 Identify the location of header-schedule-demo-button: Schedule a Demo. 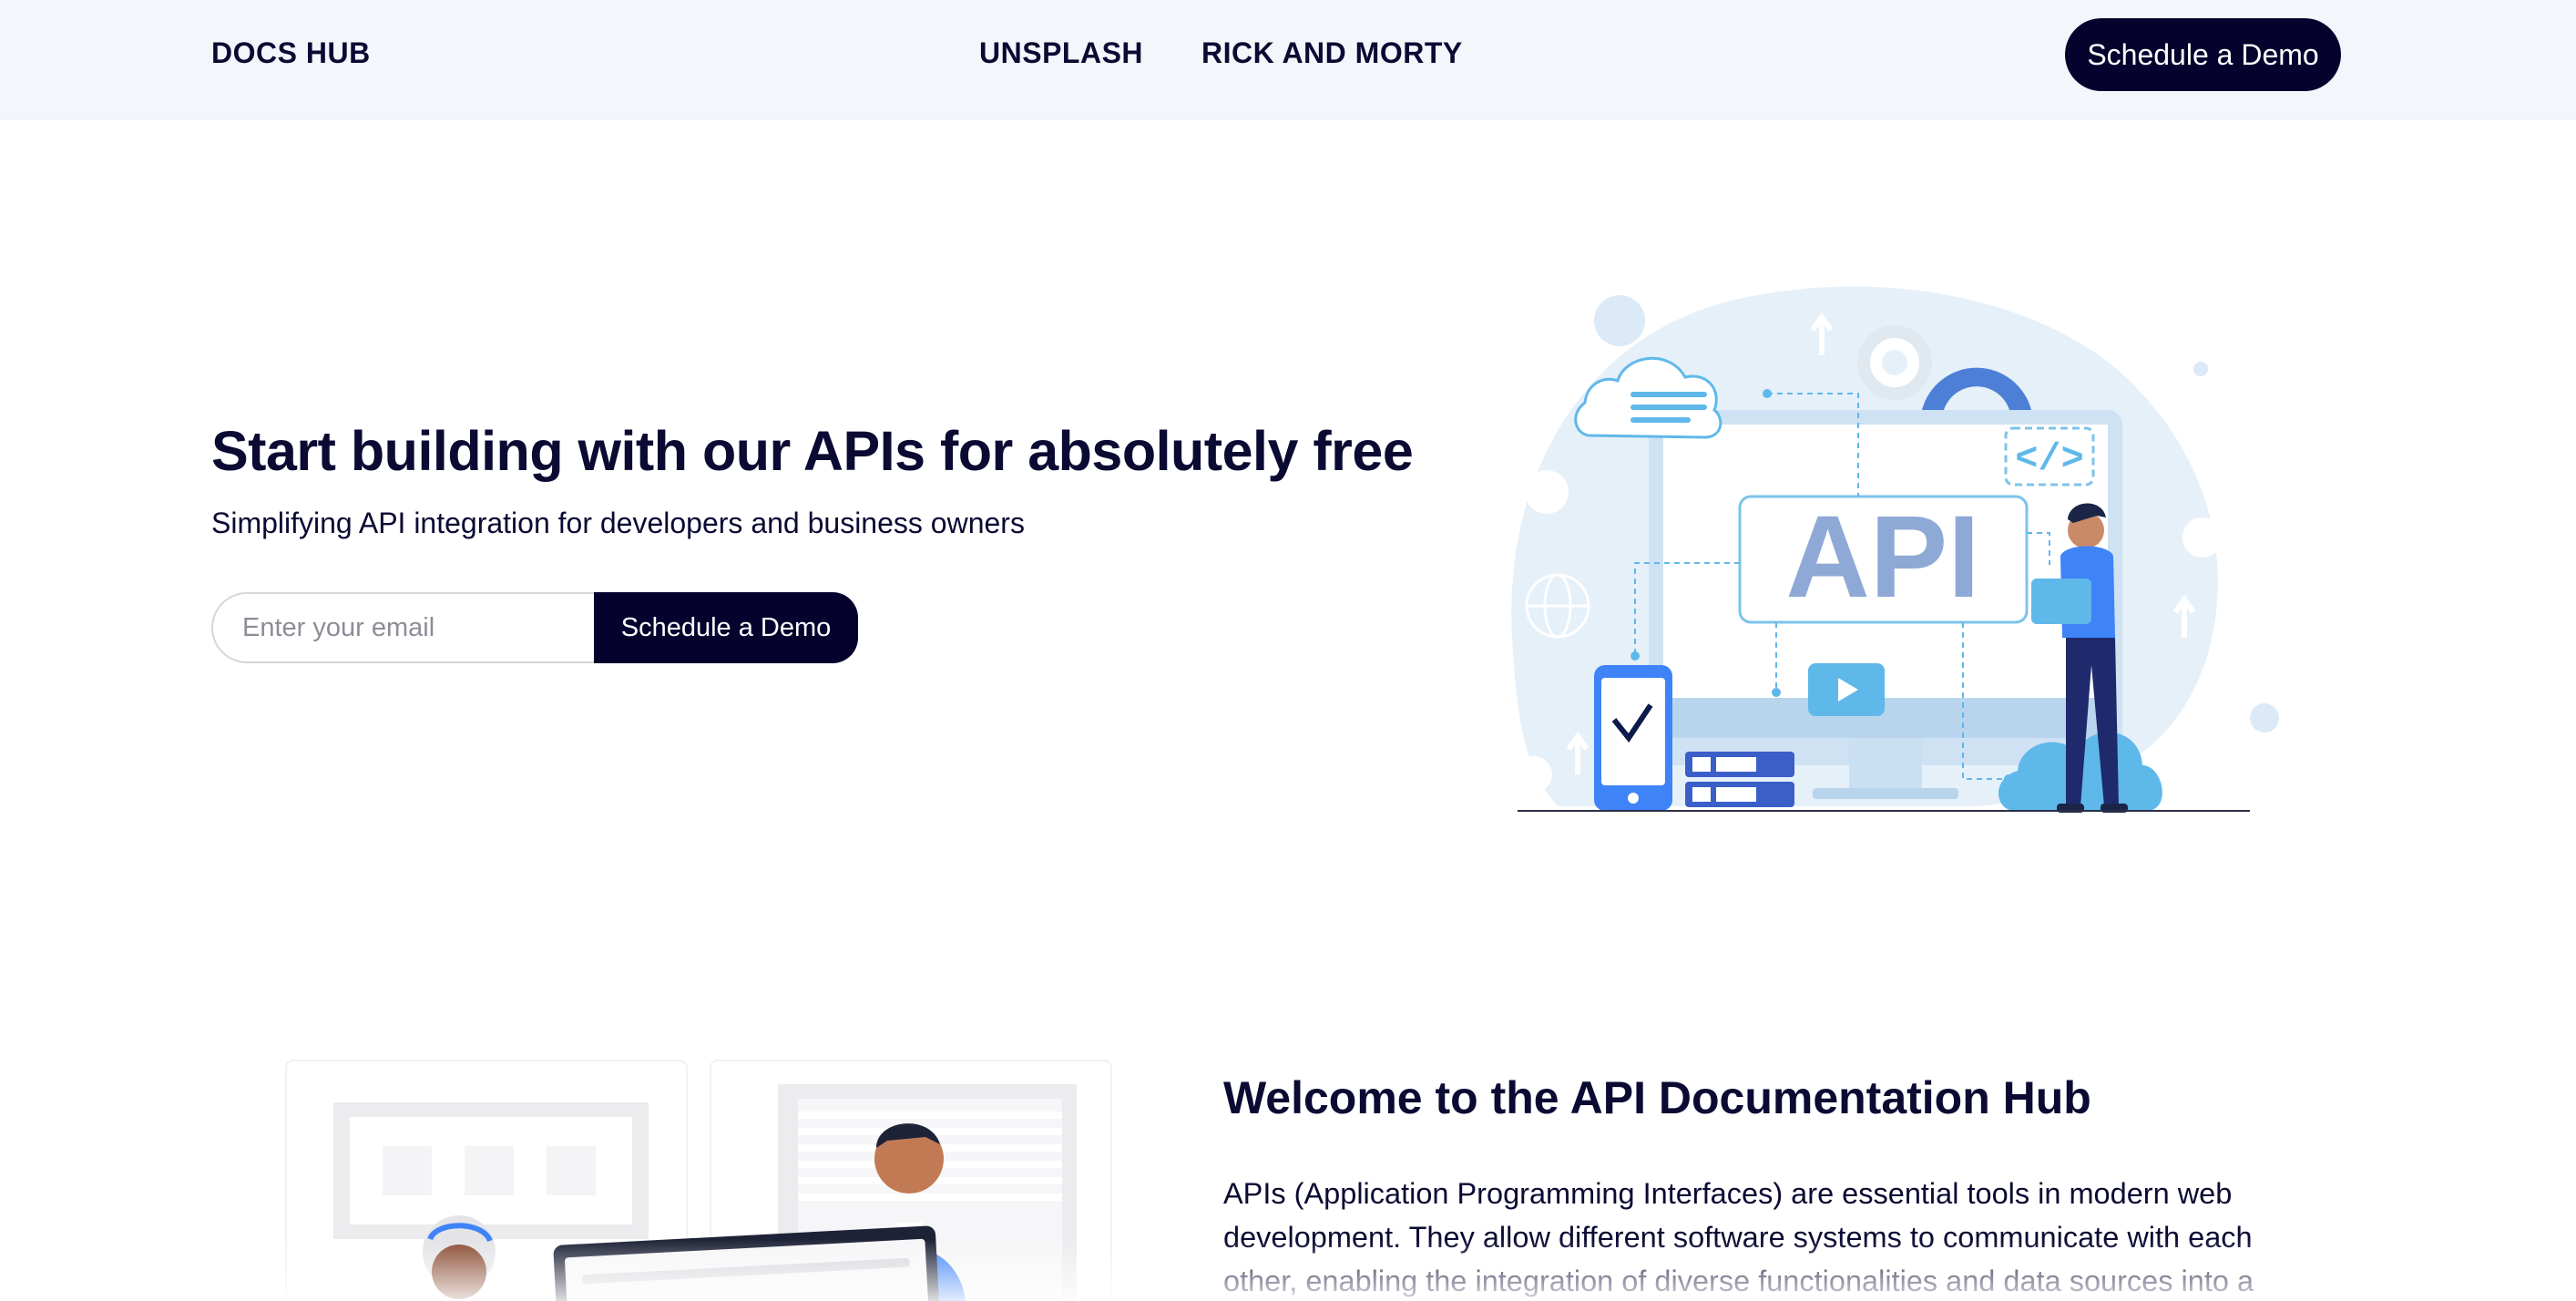
(2203, 54).